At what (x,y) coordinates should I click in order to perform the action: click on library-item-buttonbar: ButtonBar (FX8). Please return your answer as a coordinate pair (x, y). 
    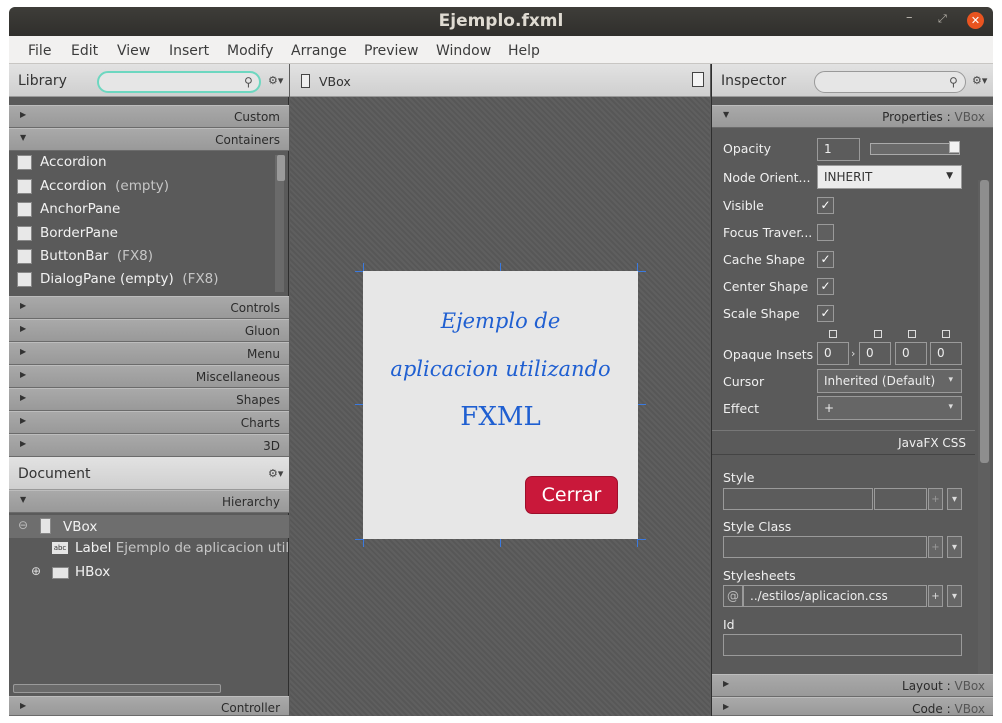
    Looking at the image, I should click on (147, 257).